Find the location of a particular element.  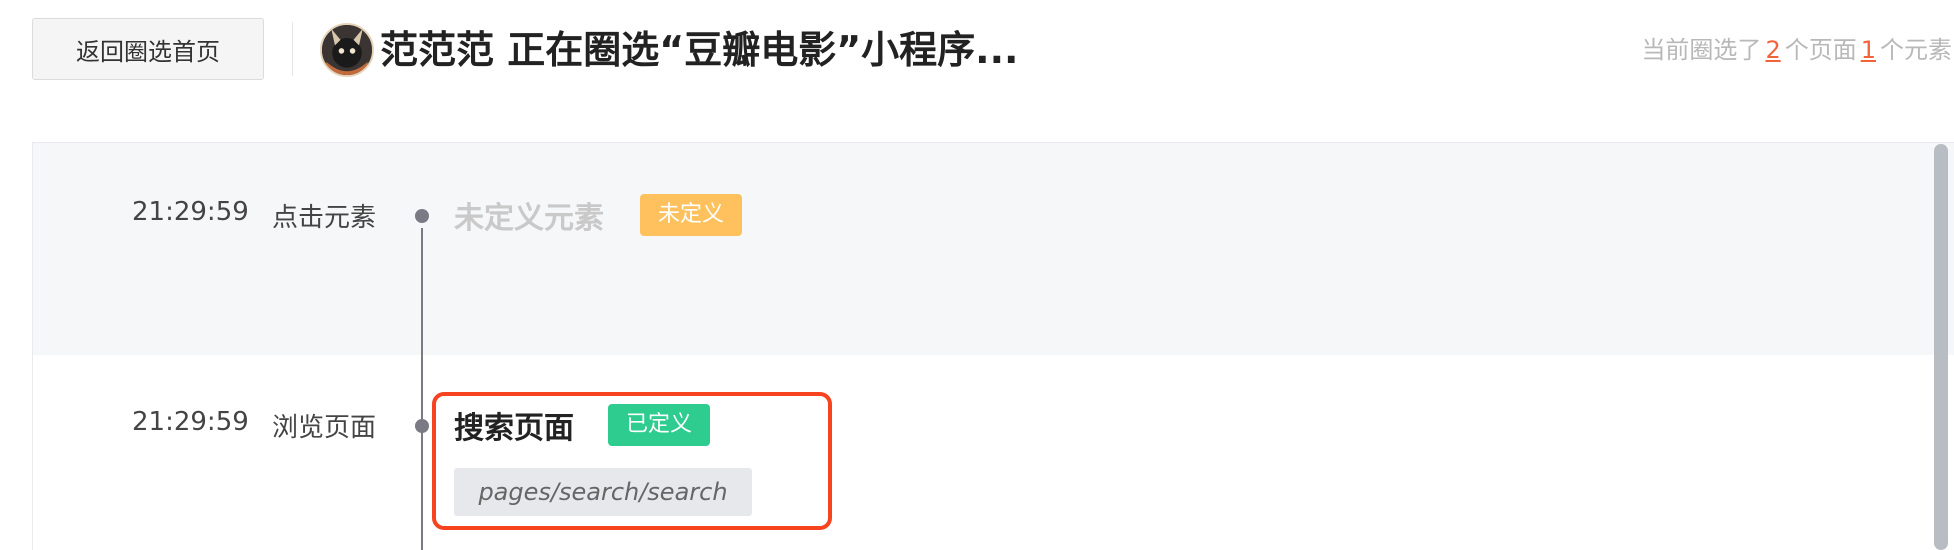

elements-count: 1 is located at coordinates (1868, 50).